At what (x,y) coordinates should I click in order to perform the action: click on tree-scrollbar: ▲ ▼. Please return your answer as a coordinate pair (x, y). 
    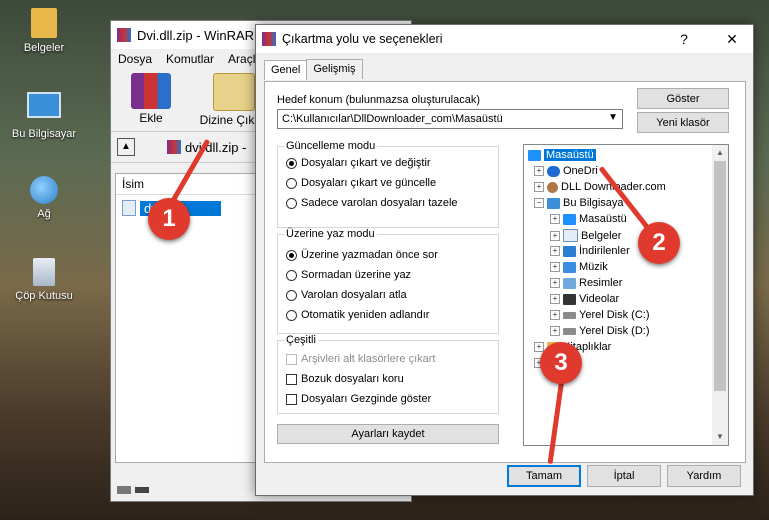
    Looking at the image, I should click on (720, 295).